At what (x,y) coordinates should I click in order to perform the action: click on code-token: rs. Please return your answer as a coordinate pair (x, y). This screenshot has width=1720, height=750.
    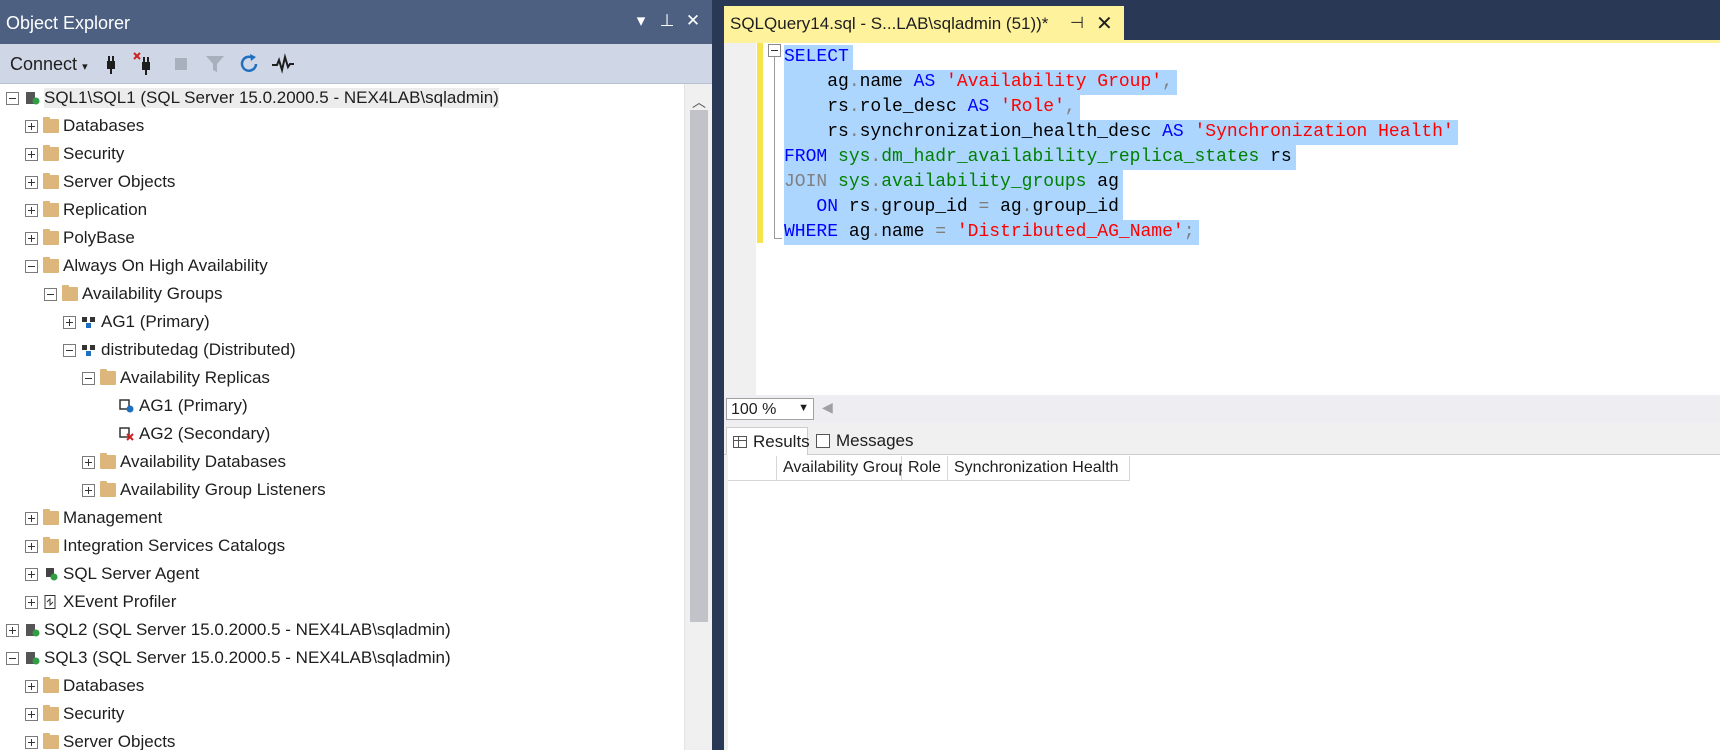
    Looking at the image, I should click on (816, 132).